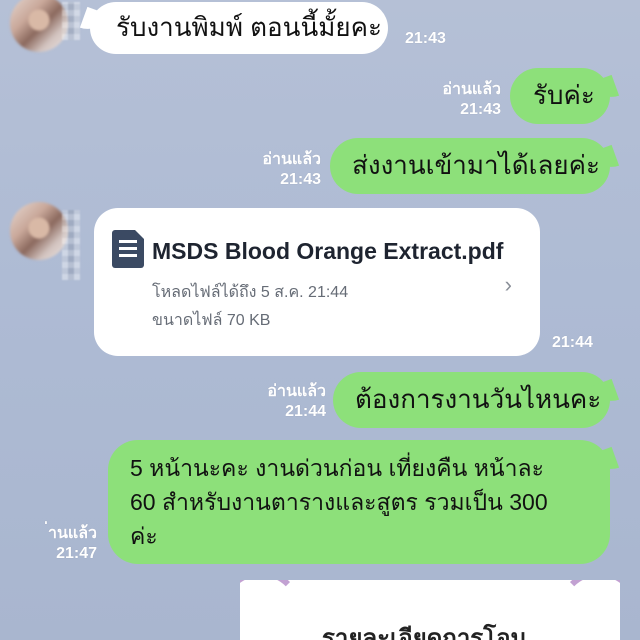 This screenshot has height=640, width=640. What do you see at coordinates (430, 610) in the screenshot?
I see `image-message-preview: รายละเอียดการโอน` at bounding box center [430, 610].